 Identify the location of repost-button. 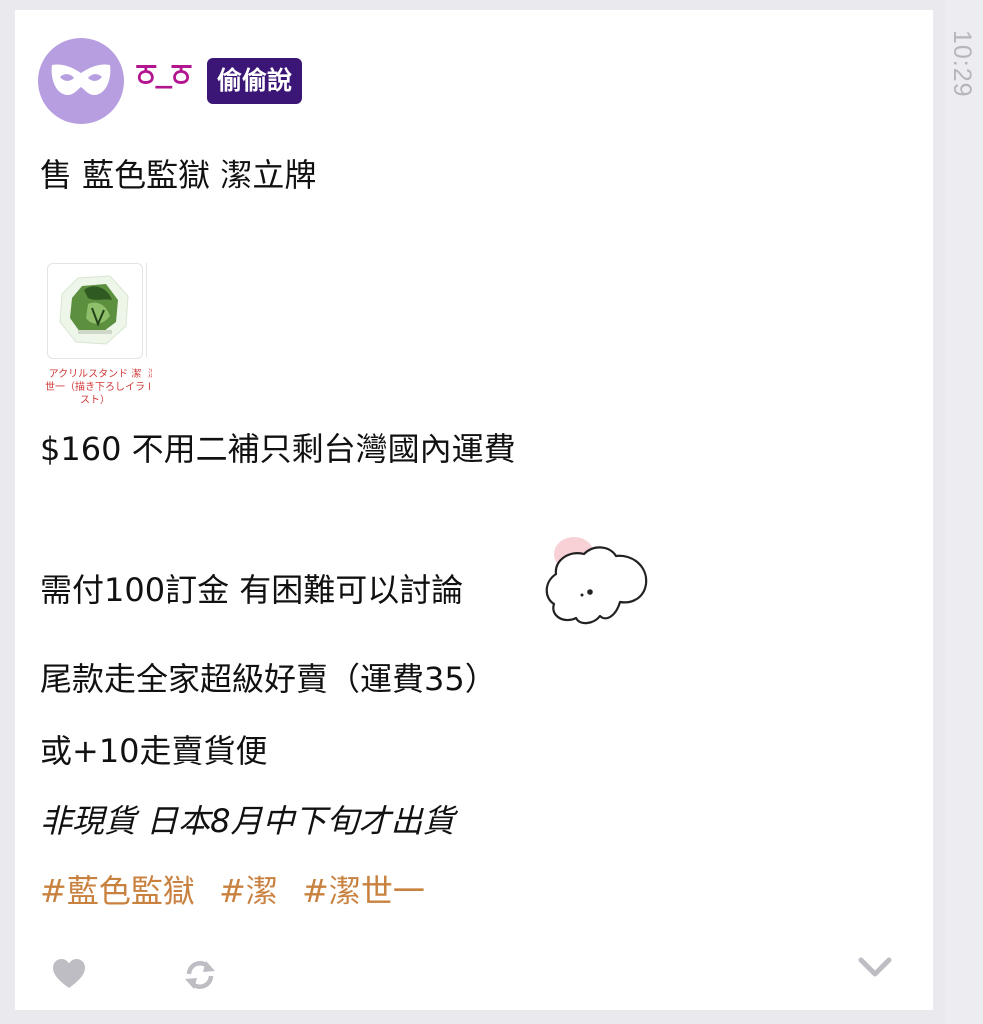
(200, 975).